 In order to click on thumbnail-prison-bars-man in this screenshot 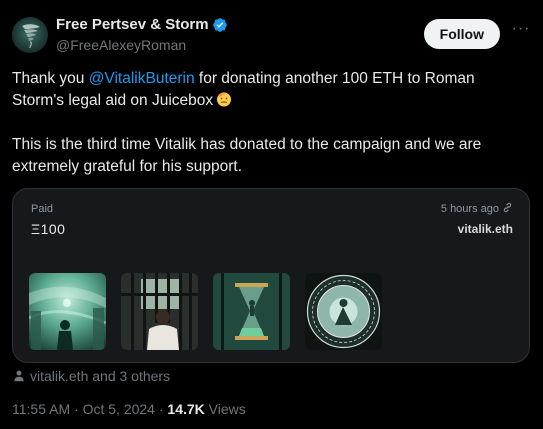, I will do `click(159, 311)`.